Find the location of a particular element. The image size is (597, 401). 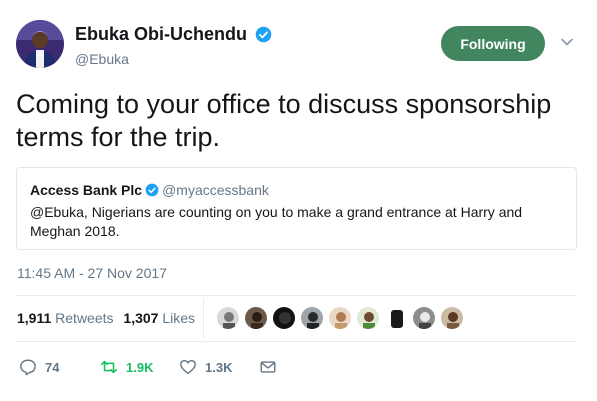

quoted-tweet-header: Access Bank Plc @myaccessbank is located at coordinates (149, 190).